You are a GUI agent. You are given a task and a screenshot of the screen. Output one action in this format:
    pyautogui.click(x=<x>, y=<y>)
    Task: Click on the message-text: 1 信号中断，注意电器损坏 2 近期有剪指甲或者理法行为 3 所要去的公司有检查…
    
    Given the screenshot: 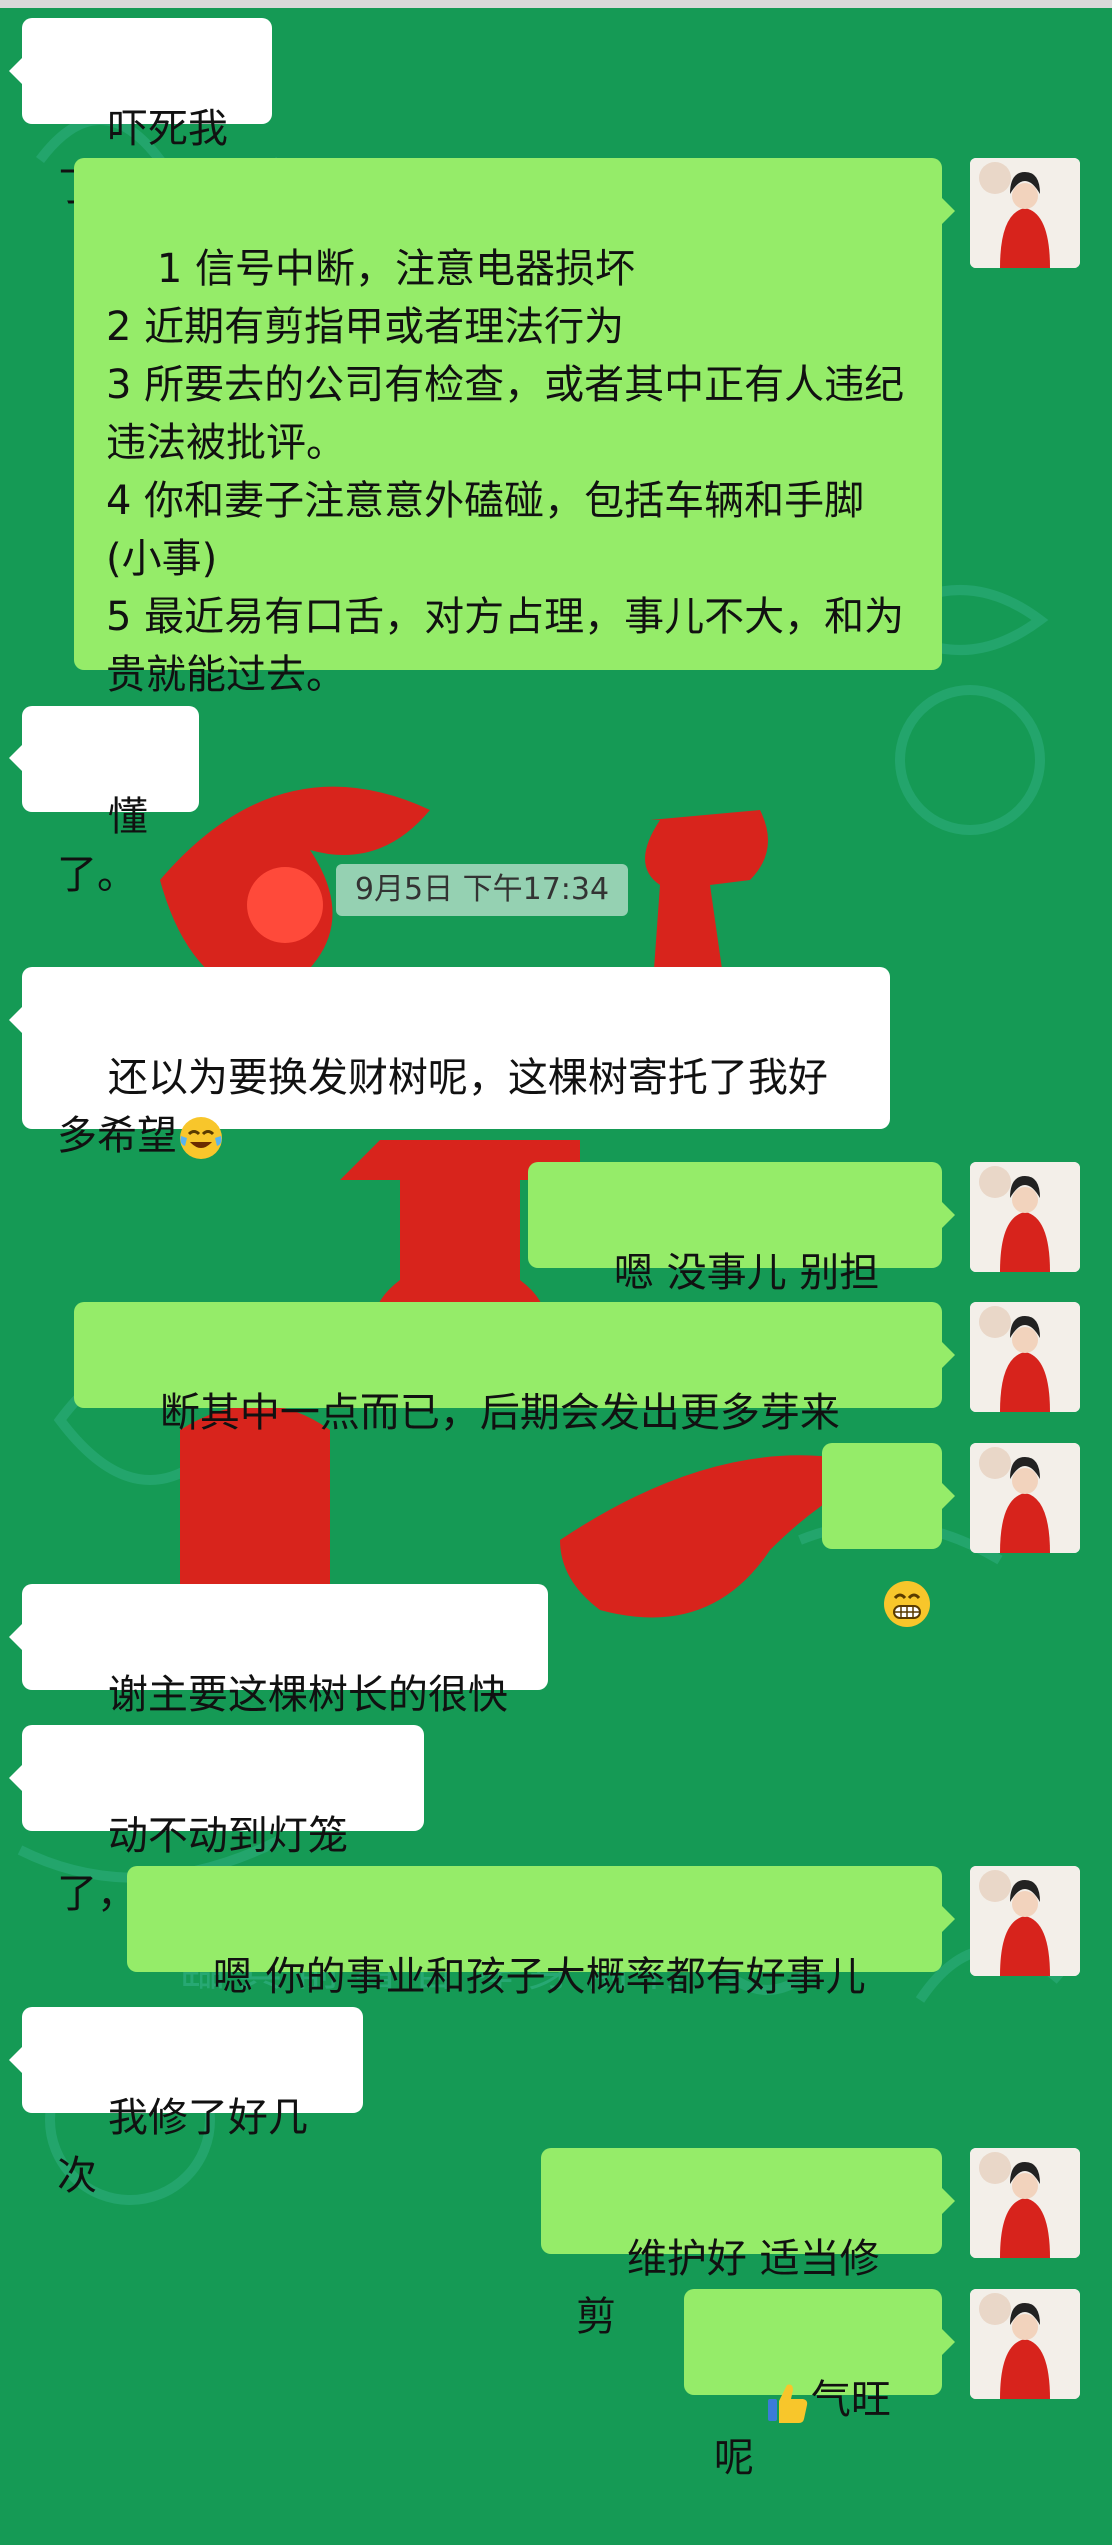 What is the action you would take?
    pyautogui.click(x=505, y=472)
    